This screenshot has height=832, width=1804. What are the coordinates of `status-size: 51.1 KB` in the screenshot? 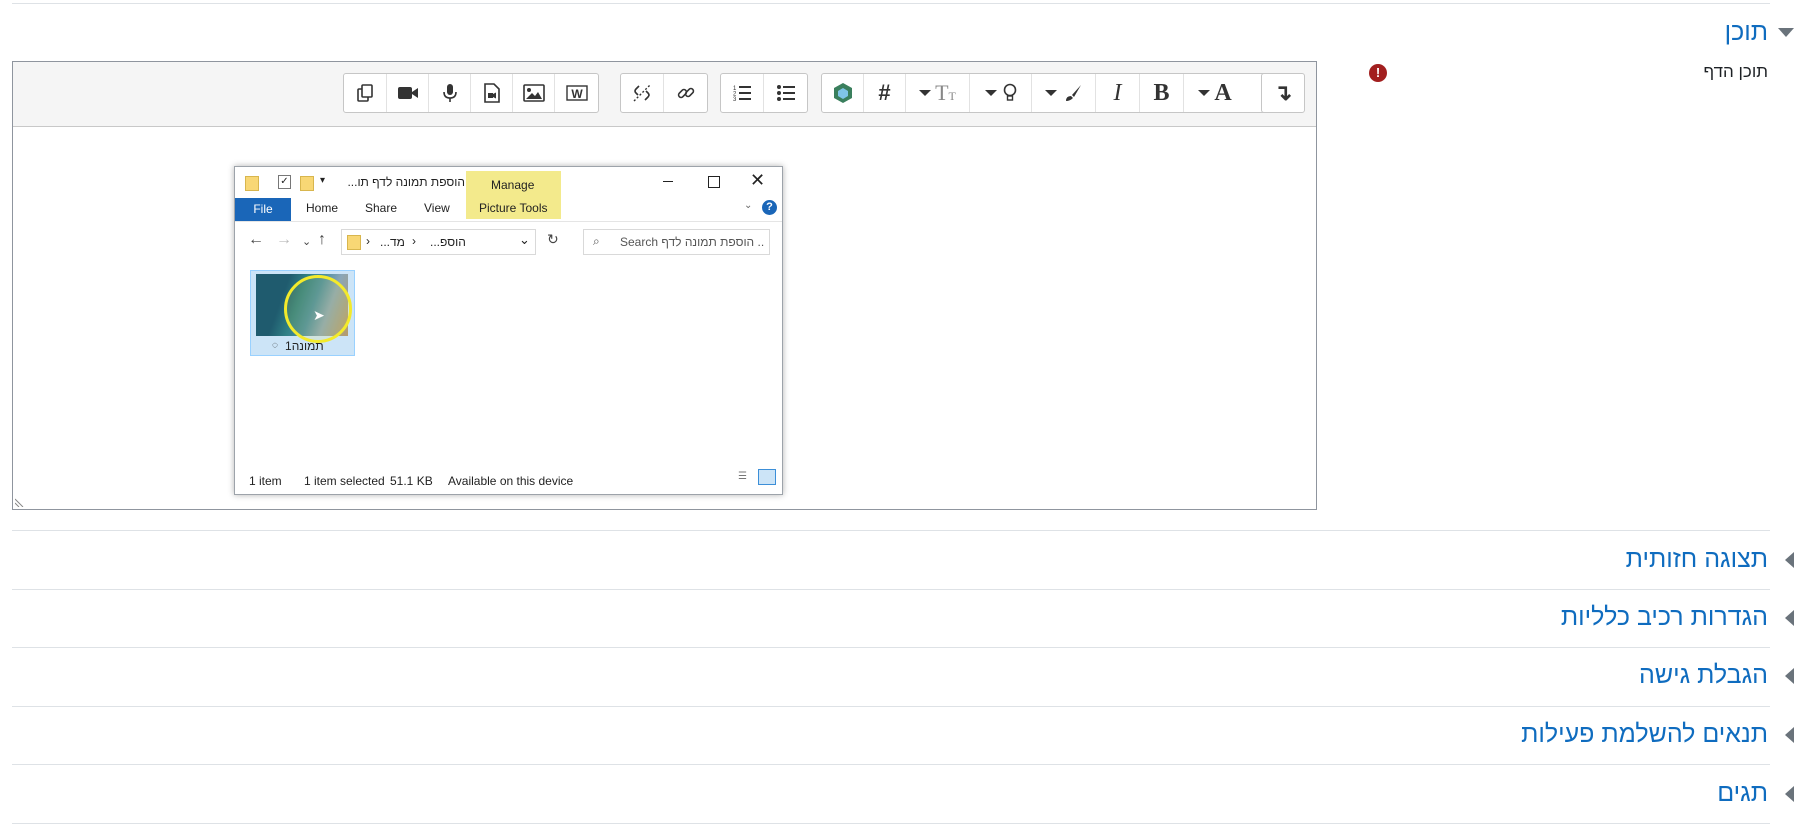 It's located at (411, 481).